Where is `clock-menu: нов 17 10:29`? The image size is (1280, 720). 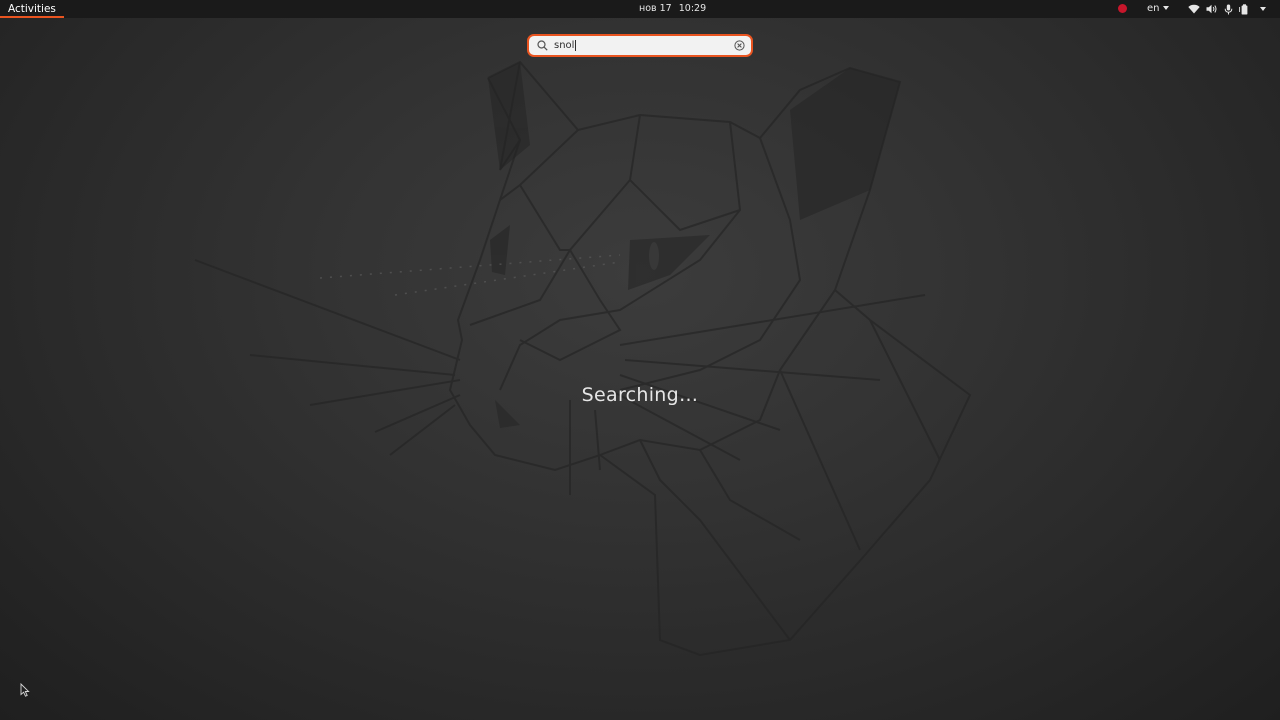
clock-menu: нов 17 10:29 is located at coordinates (672, 9).